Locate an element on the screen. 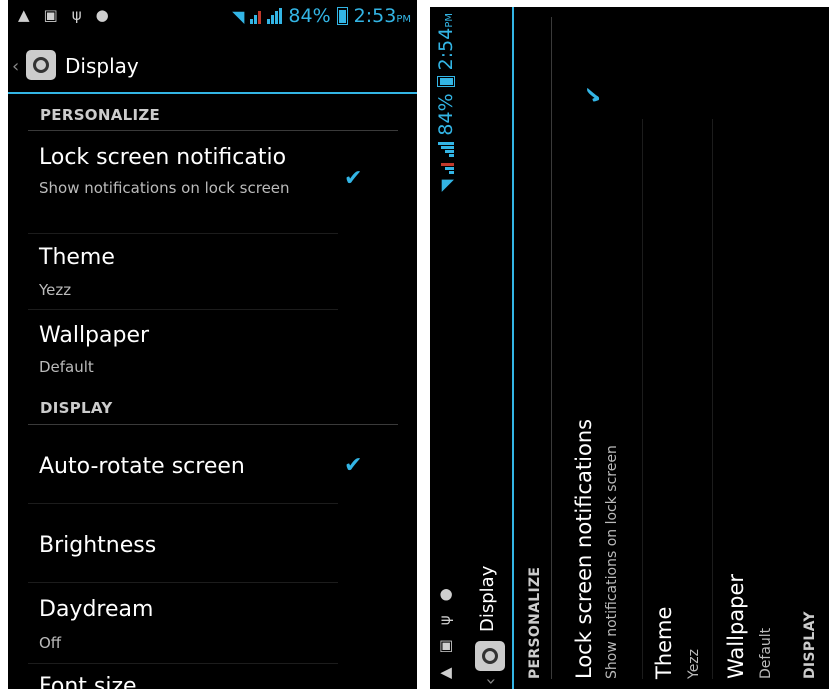 The width and height of the screenshot is (830, 689). status-bar: ▲ ▣ ψ ● ◥ 84% 2:54PM is located at coordinates (447, 348).